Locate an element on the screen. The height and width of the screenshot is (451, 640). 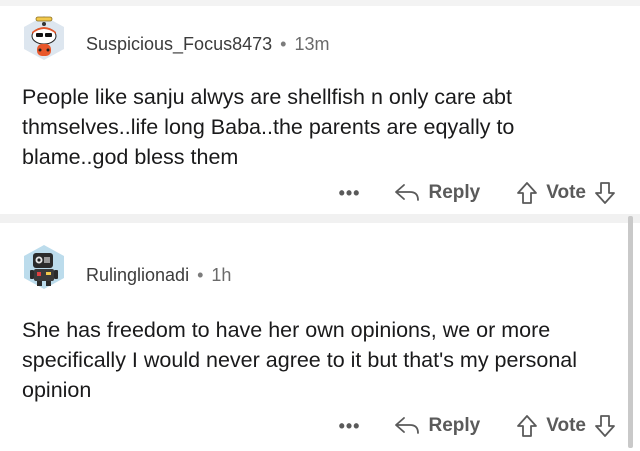
scrollbar is located at coordinates (630, 332).